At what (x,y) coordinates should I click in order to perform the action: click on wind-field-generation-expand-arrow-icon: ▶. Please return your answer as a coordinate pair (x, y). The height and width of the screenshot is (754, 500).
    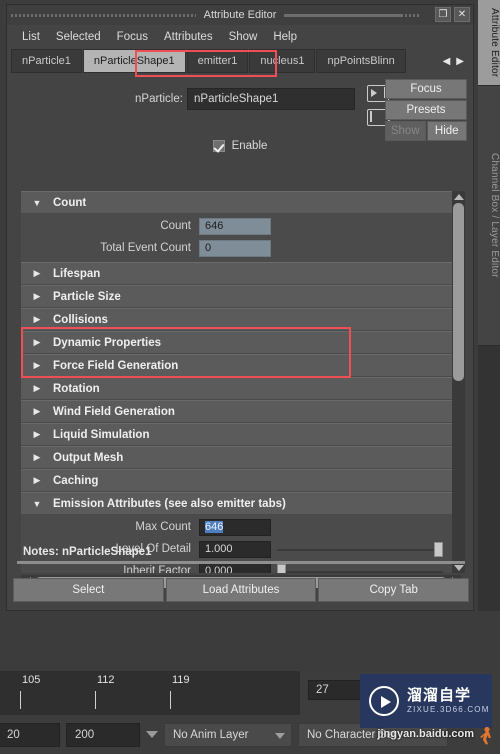
    Looking at the image, I should click on (37, 411).